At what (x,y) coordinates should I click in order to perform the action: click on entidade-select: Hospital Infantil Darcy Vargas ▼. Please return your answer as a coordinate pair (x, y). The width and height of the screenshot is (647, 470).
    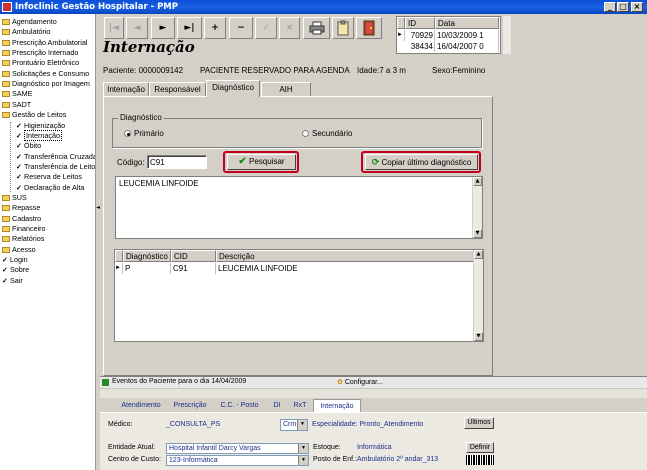
    Looking at the image, I should click on (237, 448).